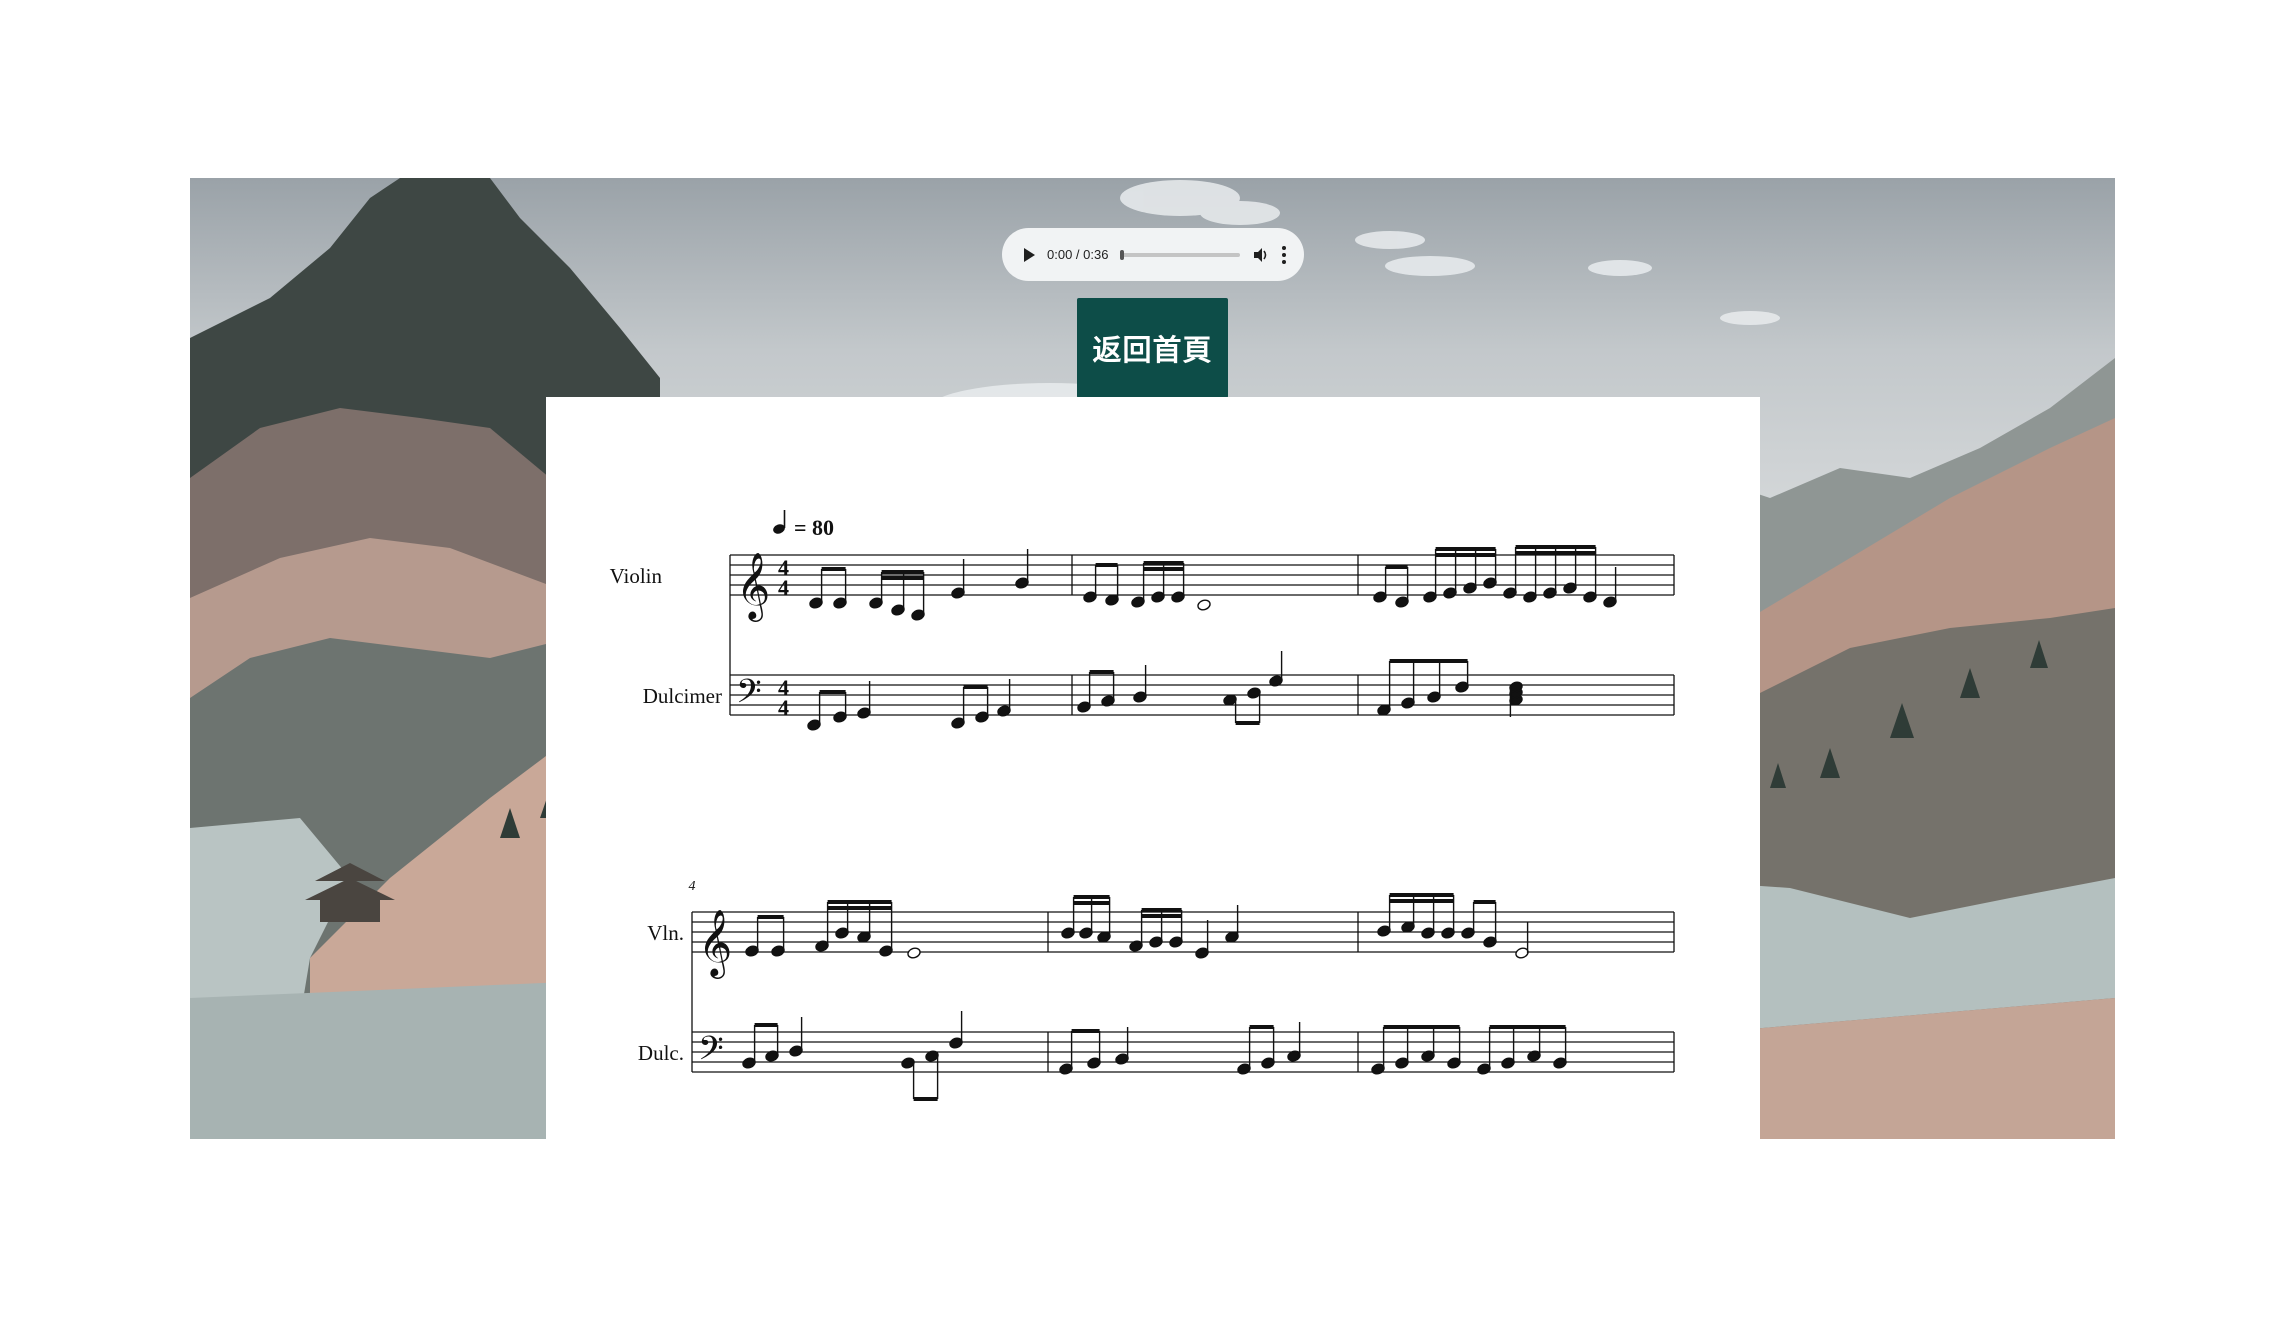  Describe the element at coordinates (1261, 255) in the screenshot. I see `volume-icon` at that location.